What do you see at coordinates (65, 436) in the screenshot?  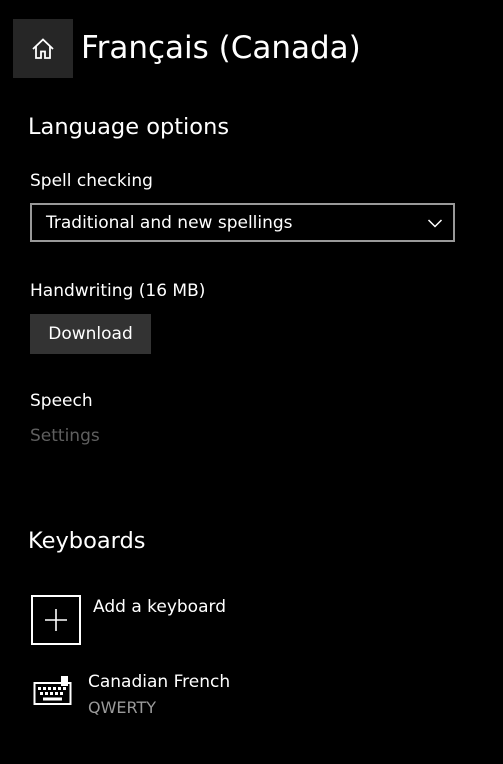 I see `speech-settings-link: Settings` at bounding box center [65, 436].